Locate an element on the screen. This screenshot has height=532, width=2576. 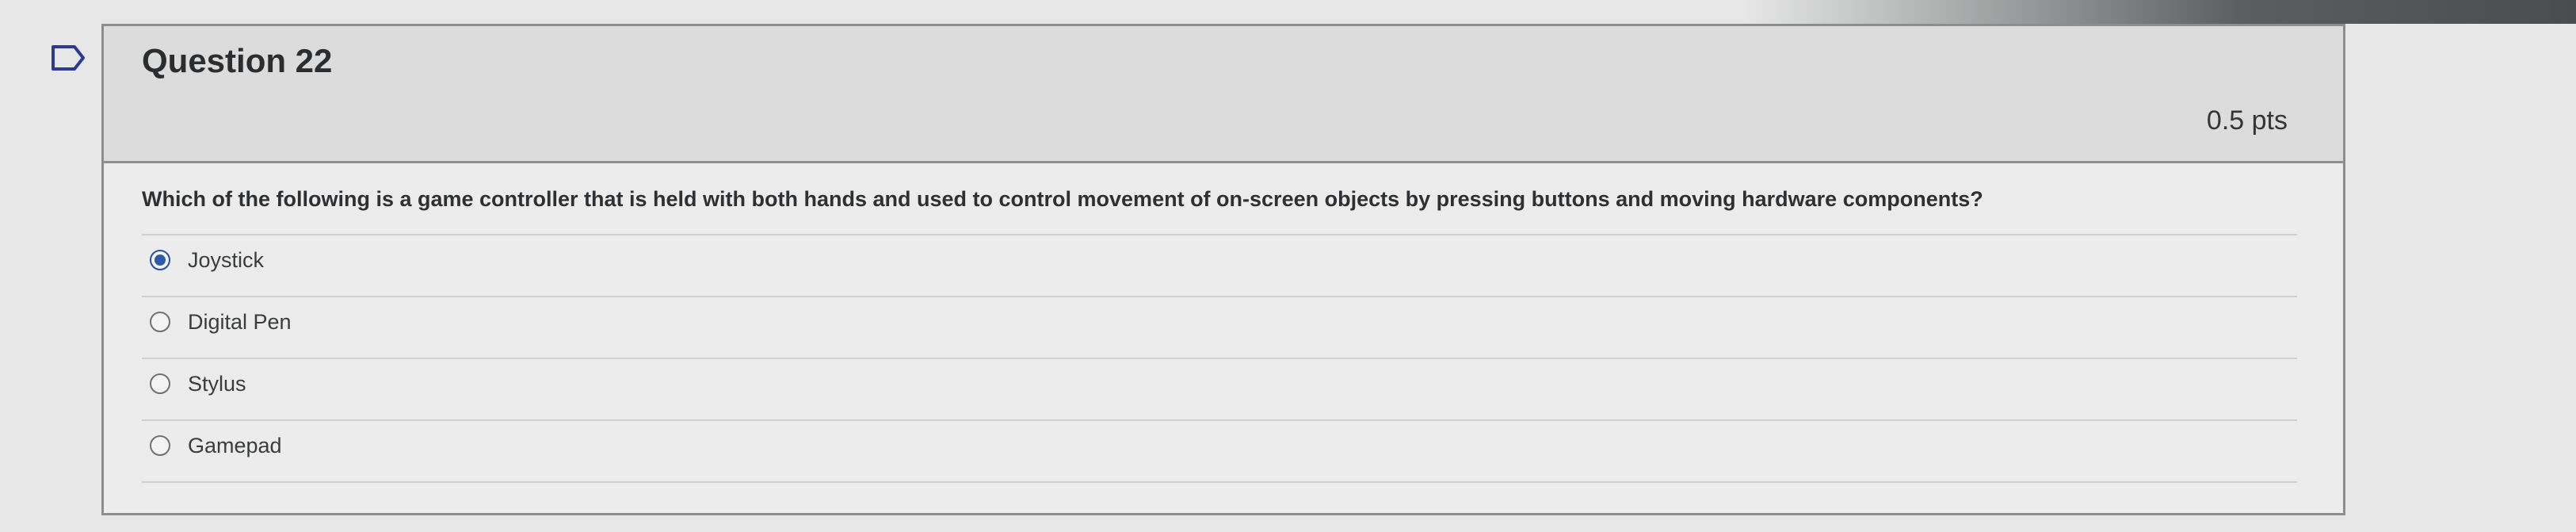
answer-label: Gamepad is located at coordinates (235, 445).